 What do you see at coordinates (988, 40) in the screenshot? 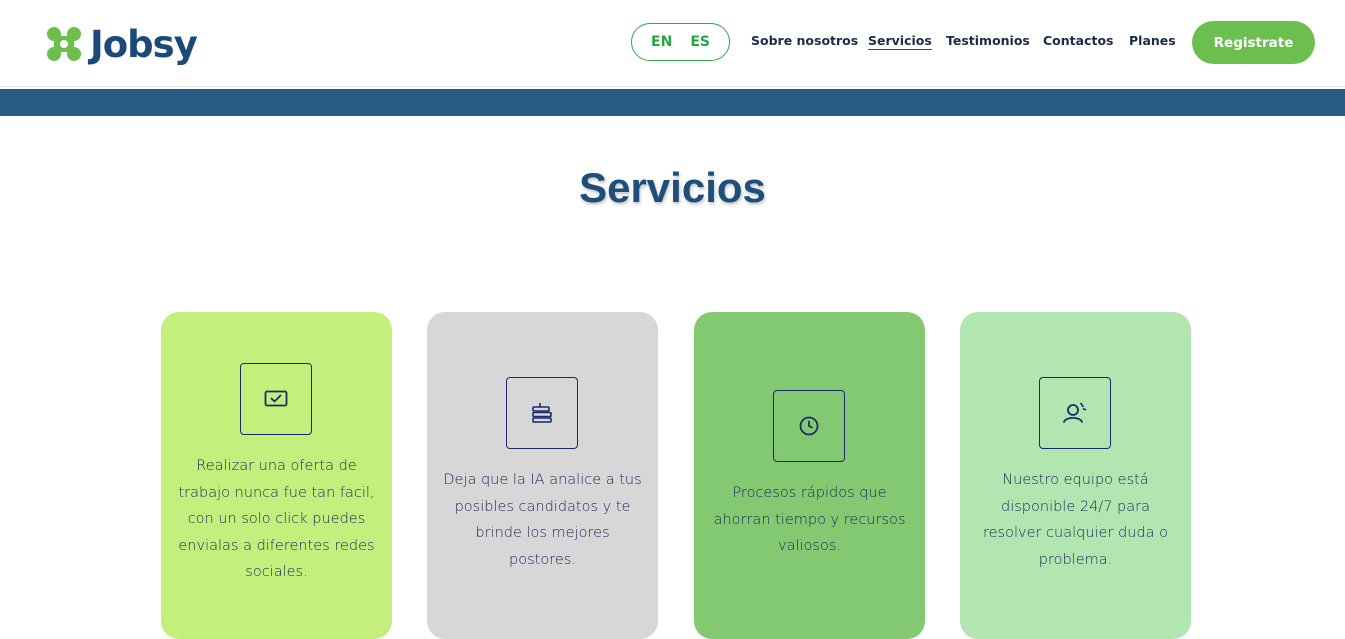
I see `nav-testimonios: Testimonios` at bounding box center [988, 40].